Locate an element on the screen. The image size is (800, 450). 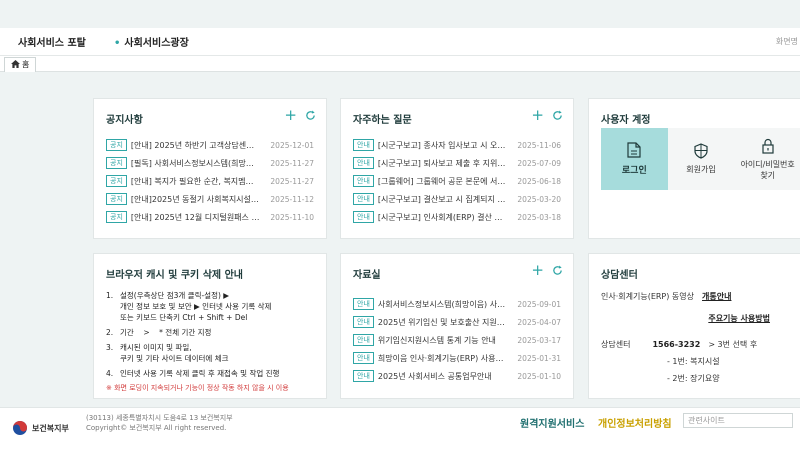
find-label-line2: 찾기 is located at coordinates (768, 175).